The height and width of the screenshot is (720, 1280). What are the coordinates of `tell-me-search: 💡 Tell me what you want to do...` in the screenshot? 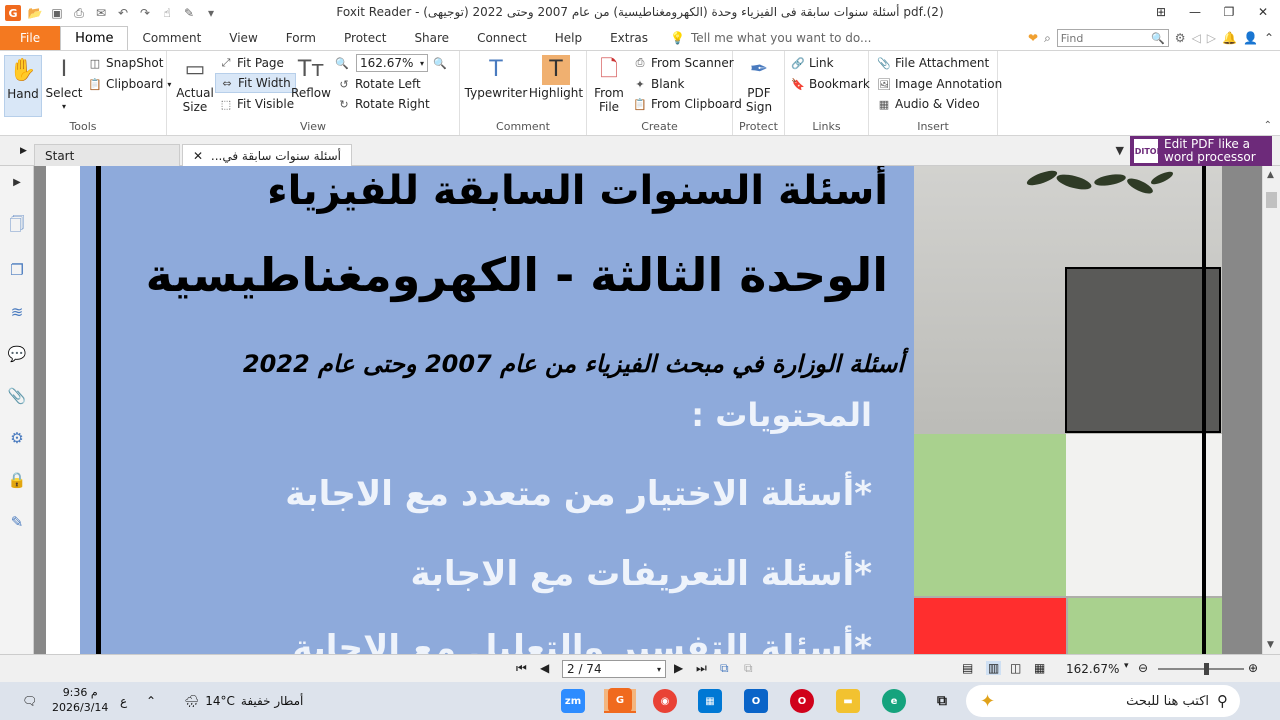 It's located at (767, 38).